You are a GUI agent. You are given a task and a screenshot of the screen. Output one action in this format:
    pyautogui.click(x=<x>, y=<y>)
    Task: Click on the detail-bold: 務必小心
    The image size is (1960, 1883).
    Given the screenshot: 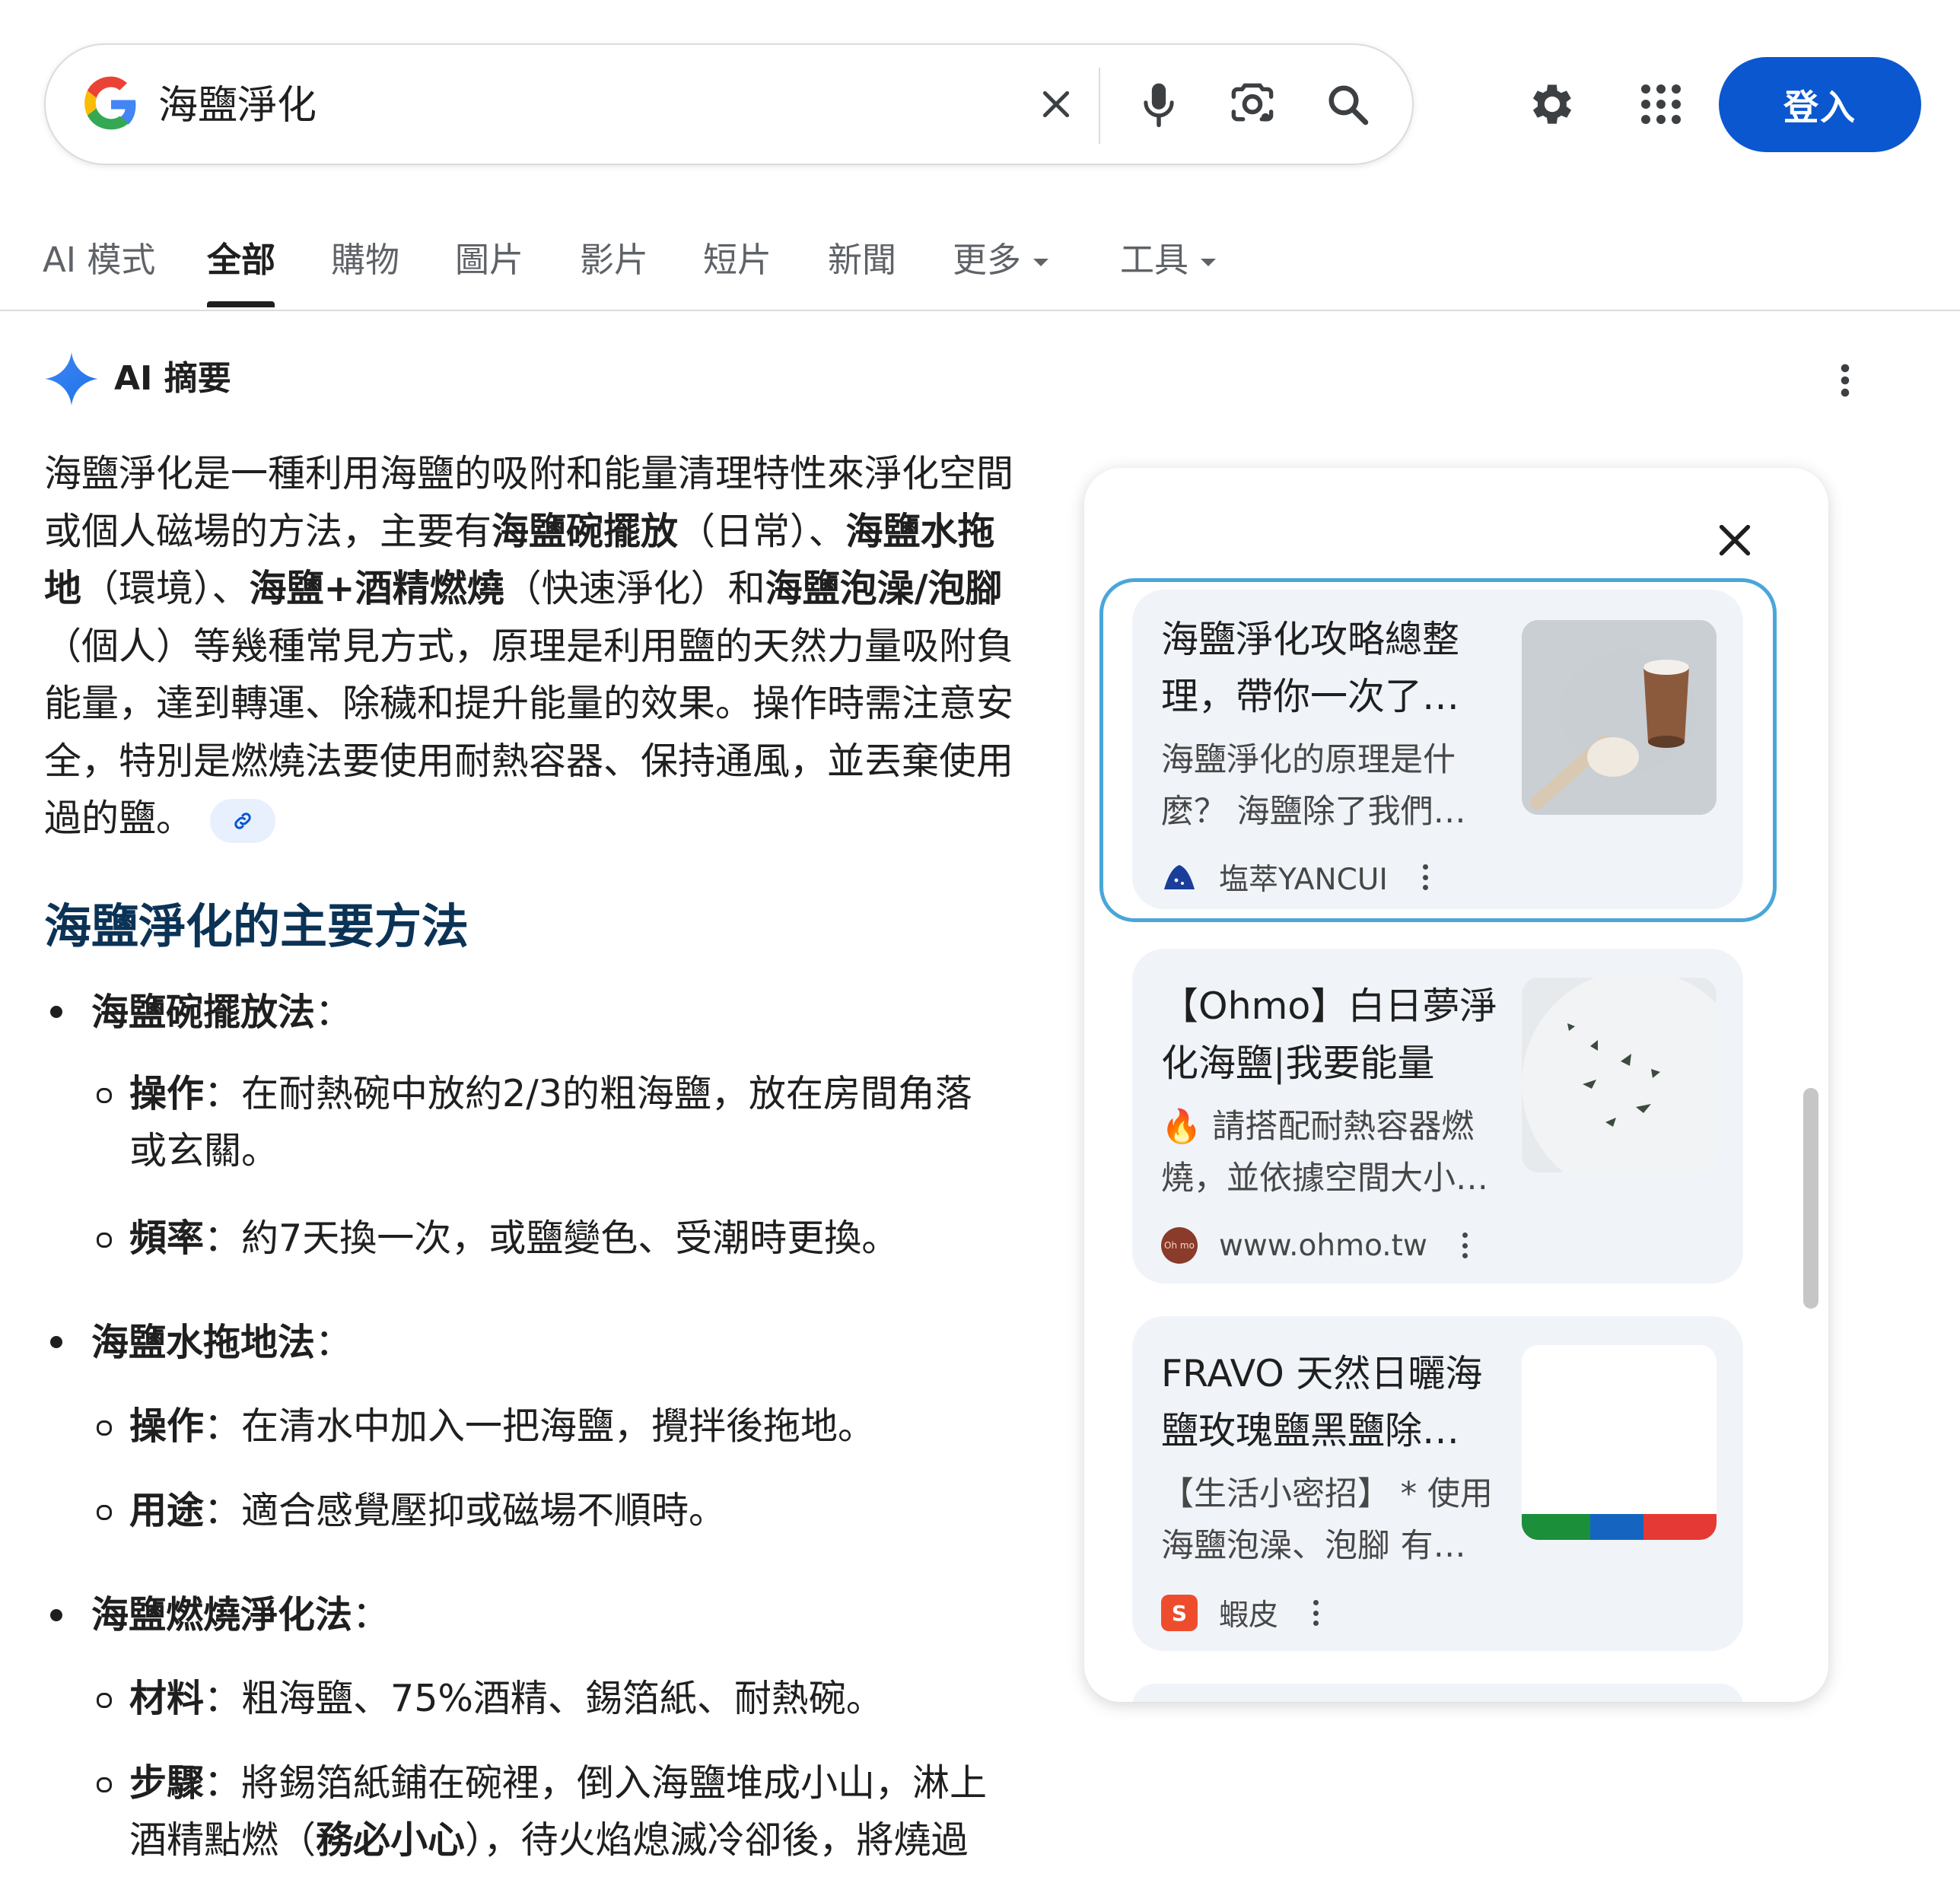 What is the action you would take?
    pyautogui.click(x=391, y=1840)
    